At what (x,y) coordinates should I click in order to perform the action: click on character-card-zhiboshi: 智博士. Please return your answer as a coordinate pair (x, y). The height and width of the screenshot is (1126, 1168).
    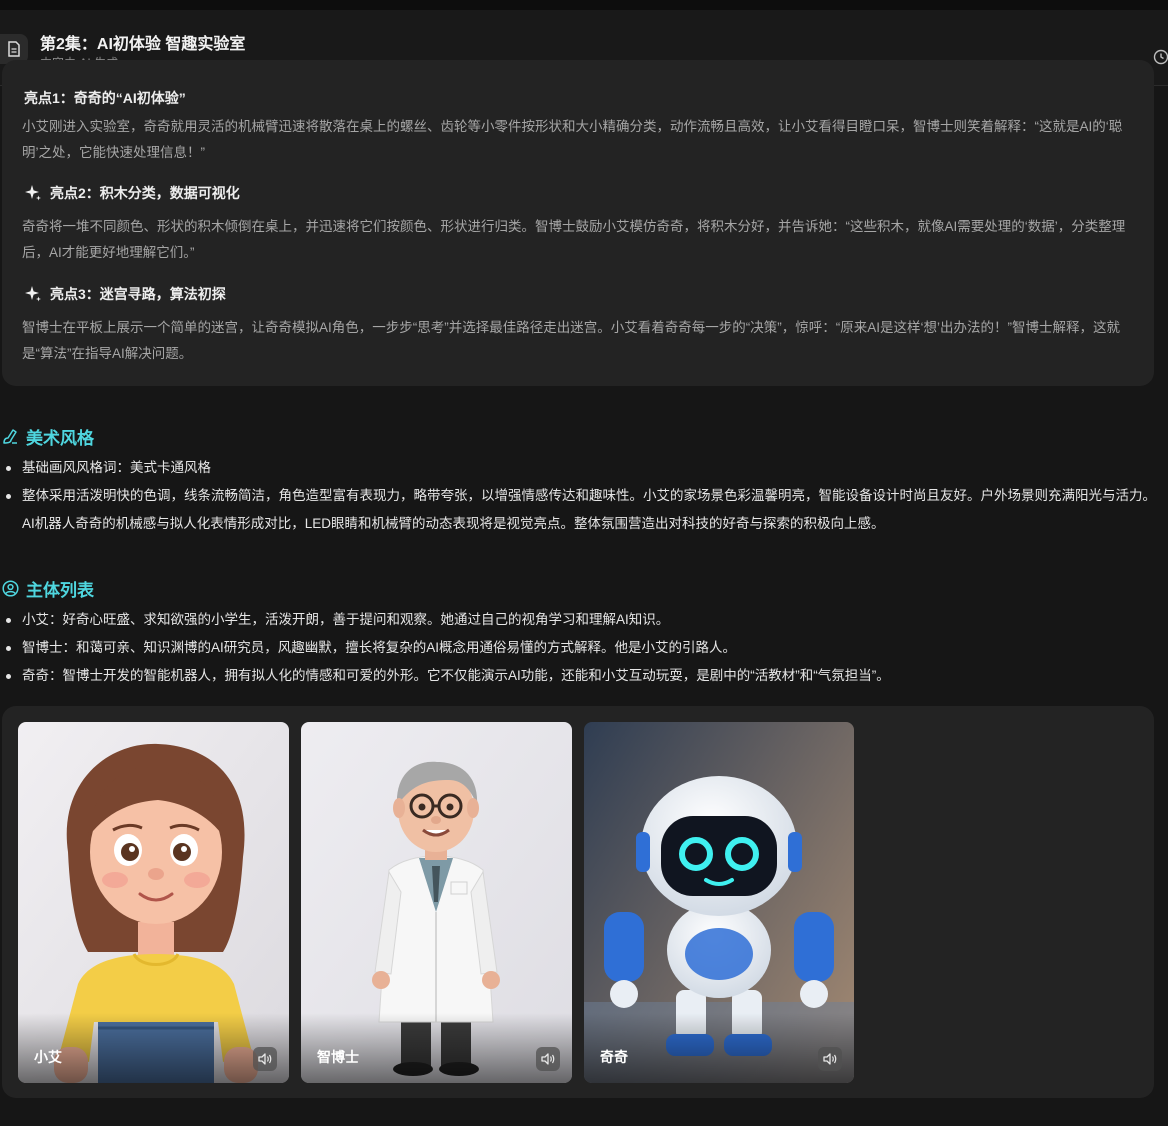
    Looking at the image, I should click on (436, 902).